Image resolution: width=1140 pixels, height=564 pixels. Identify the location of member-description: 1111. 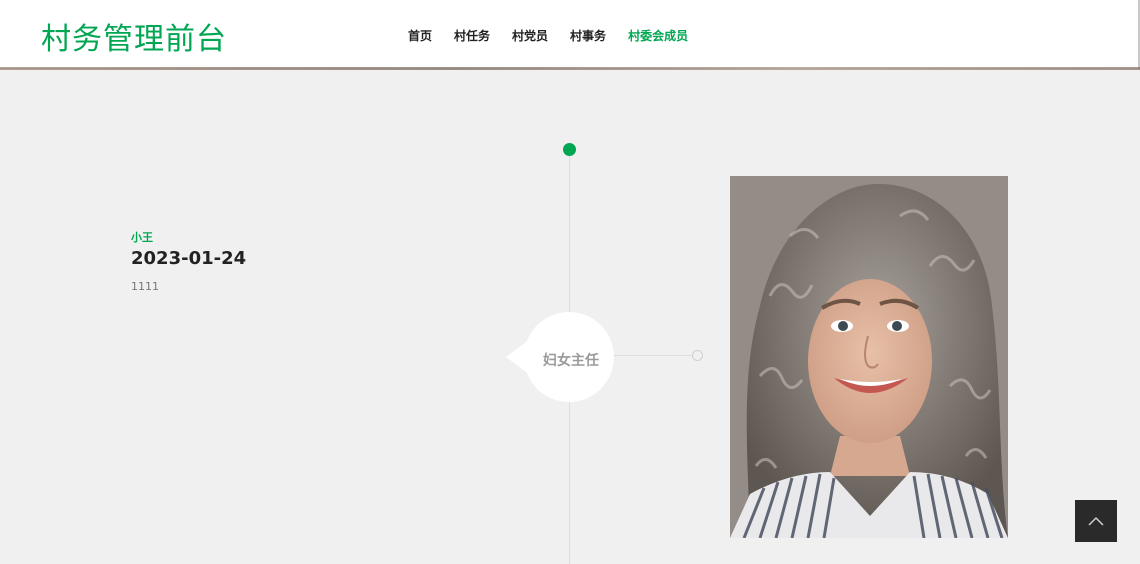
(145, 286).